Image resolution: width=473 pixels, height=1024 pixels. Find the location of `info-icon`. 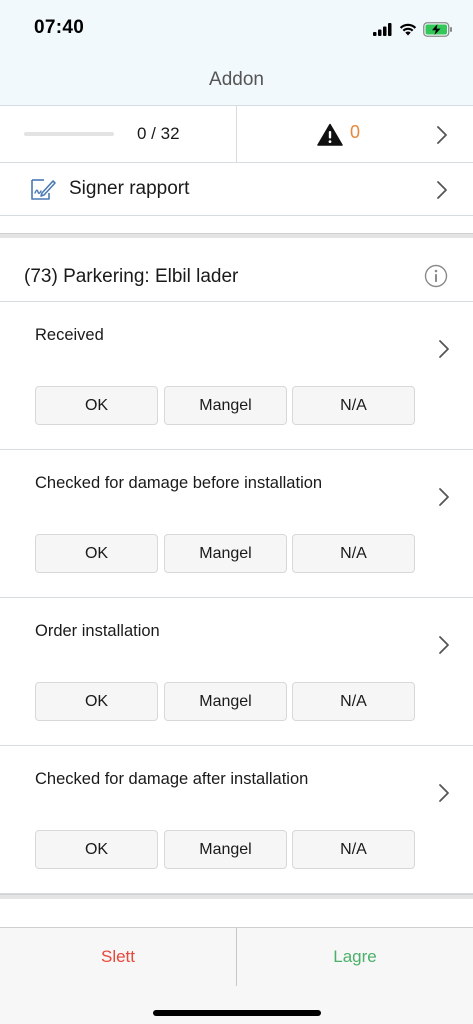

info-icon is located at coordinates (436, 276).